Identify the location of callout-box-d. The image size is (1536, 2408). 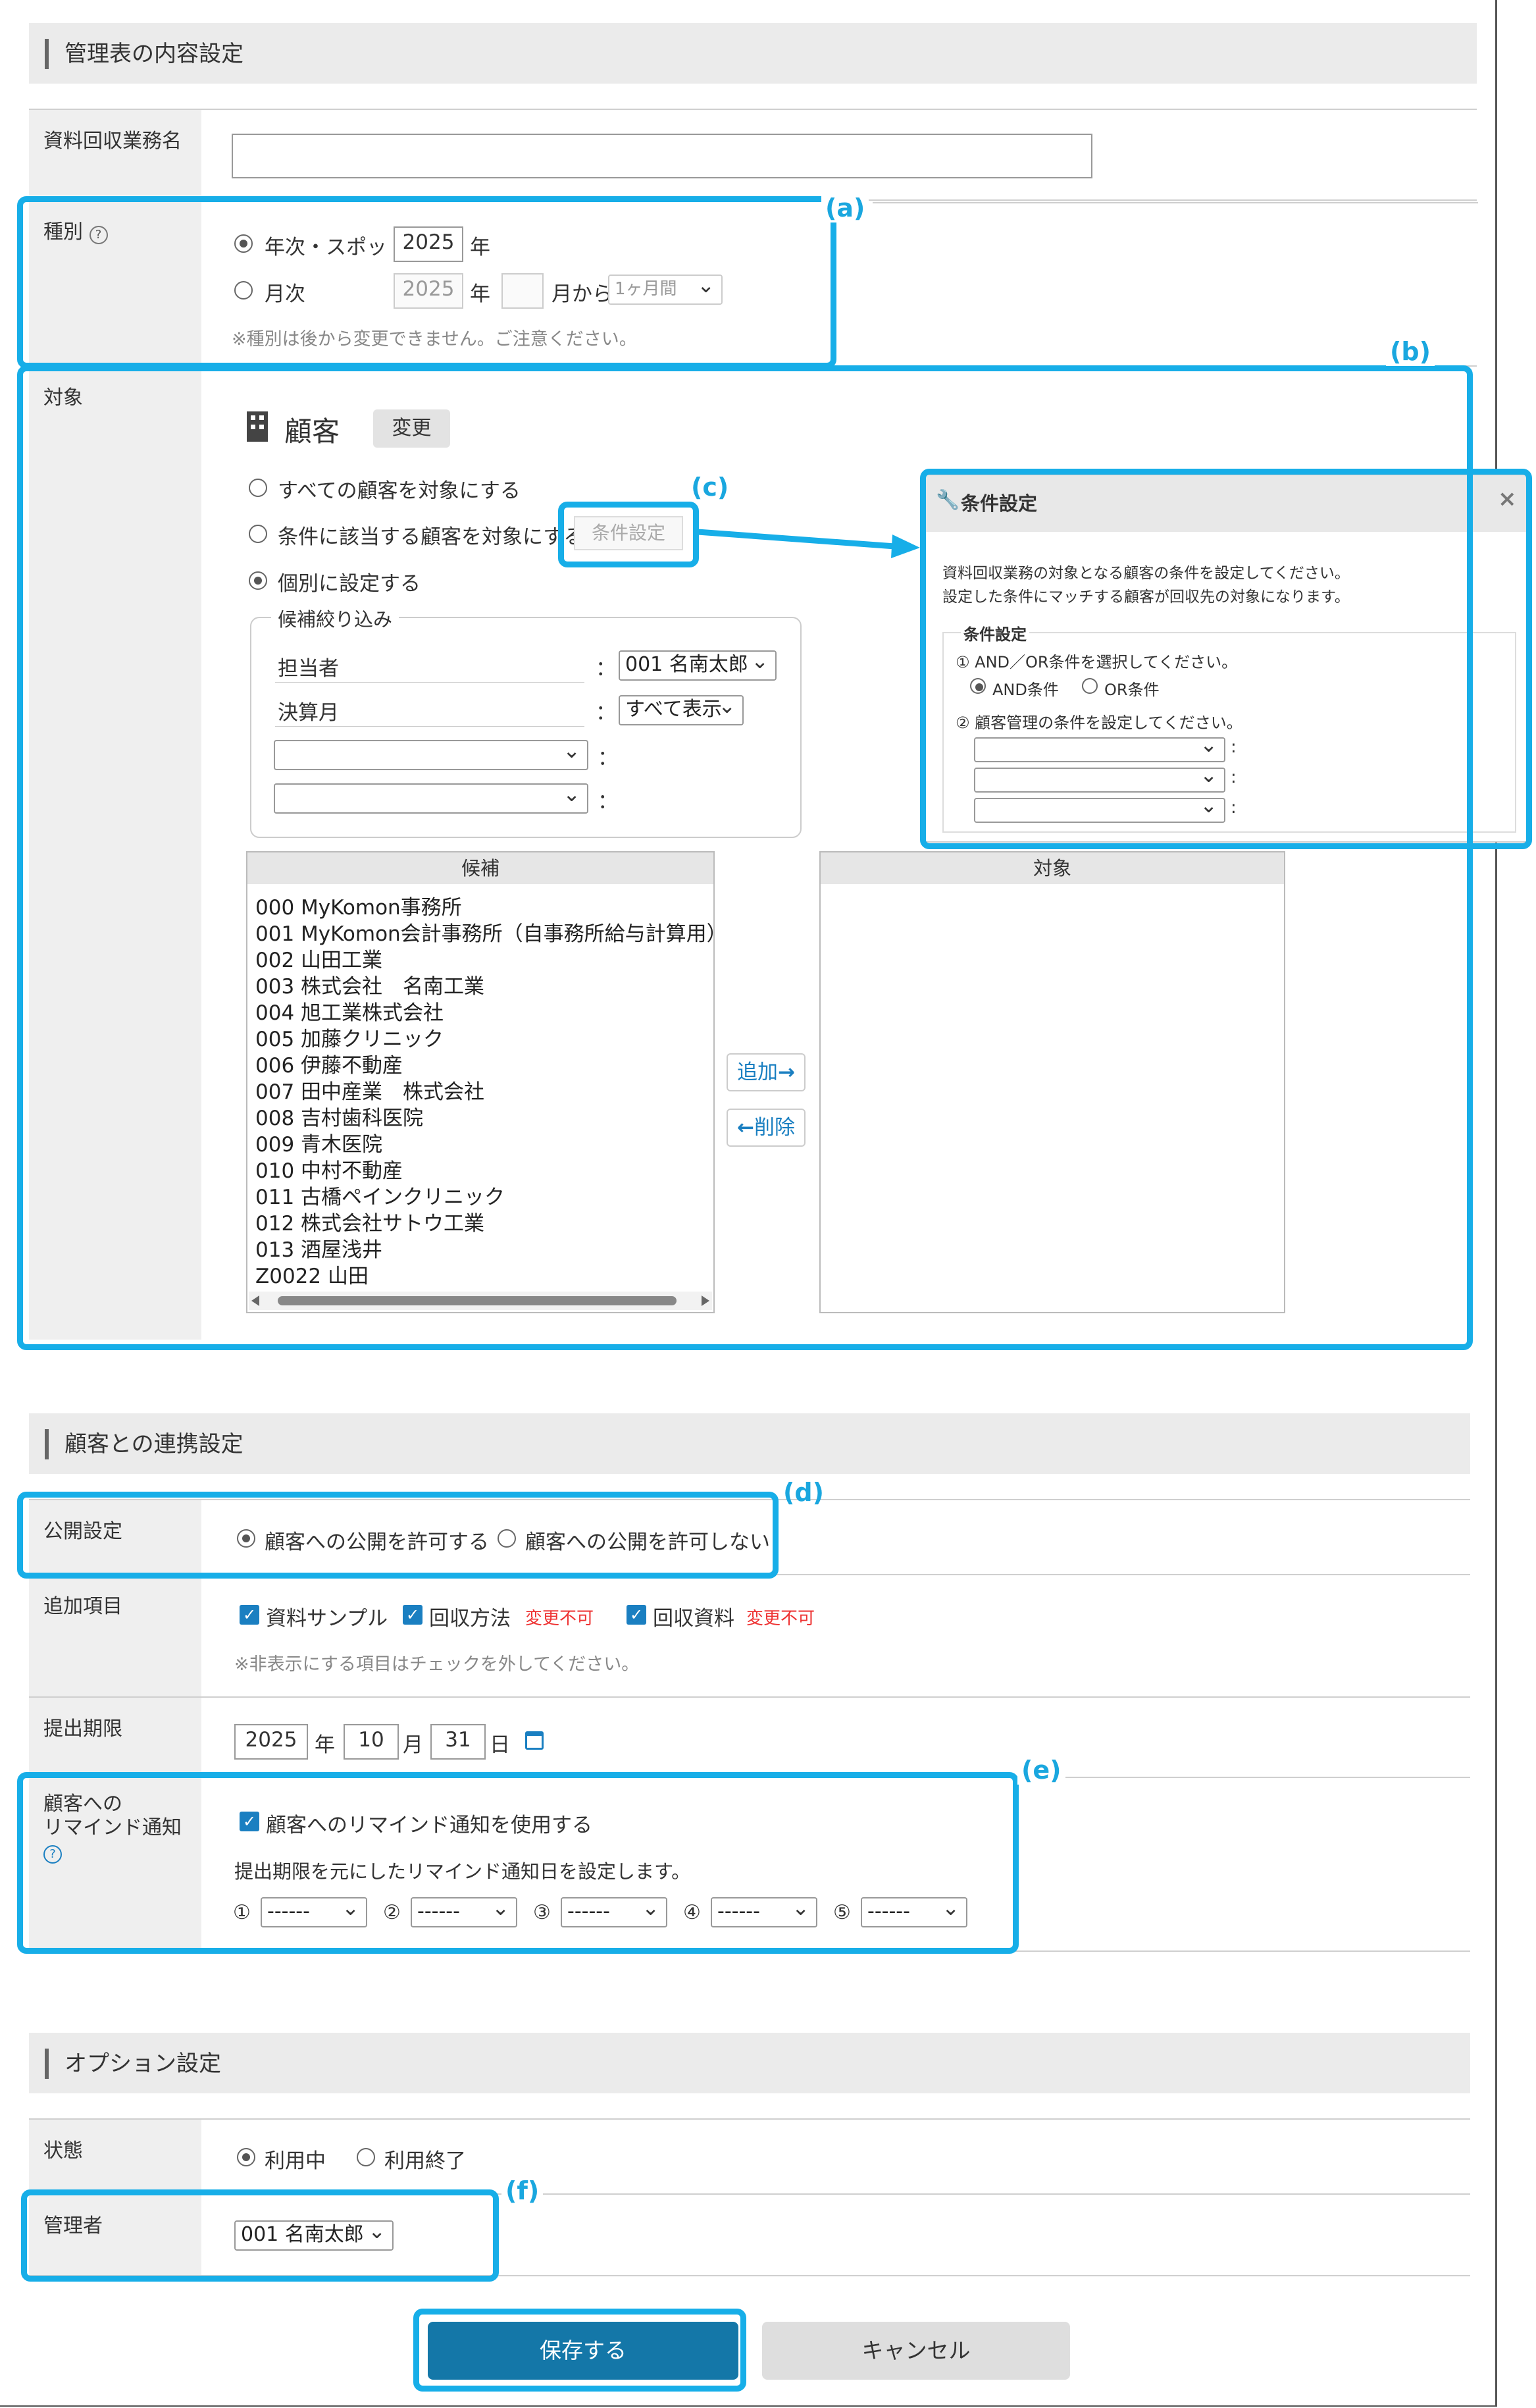
(398, 1536).